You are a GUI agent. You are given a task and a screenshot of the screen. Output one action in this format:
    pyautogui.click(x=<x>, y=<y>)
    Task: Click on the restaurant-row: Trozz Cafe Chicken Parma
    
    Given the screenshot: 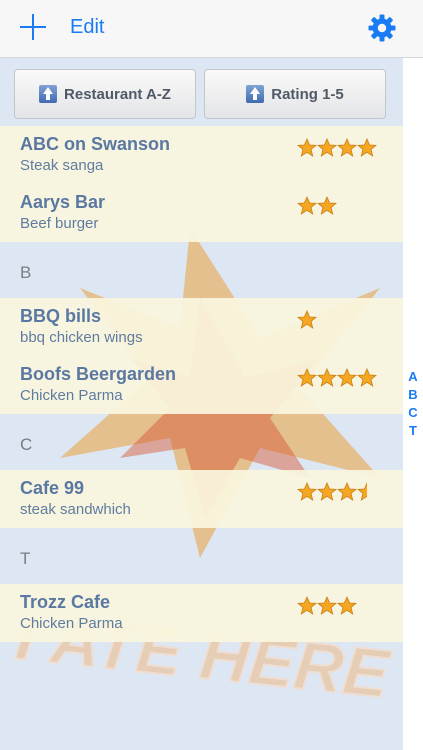 What is the action you would take?
    pyautogui.click(x=201, y=613)
    